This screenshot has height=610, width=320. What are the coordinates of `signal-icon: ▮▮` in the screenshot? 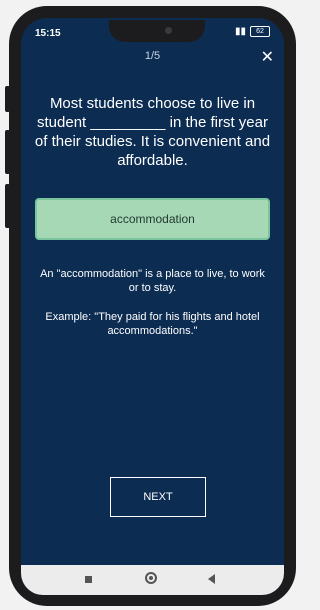 It's located at (240, 31).